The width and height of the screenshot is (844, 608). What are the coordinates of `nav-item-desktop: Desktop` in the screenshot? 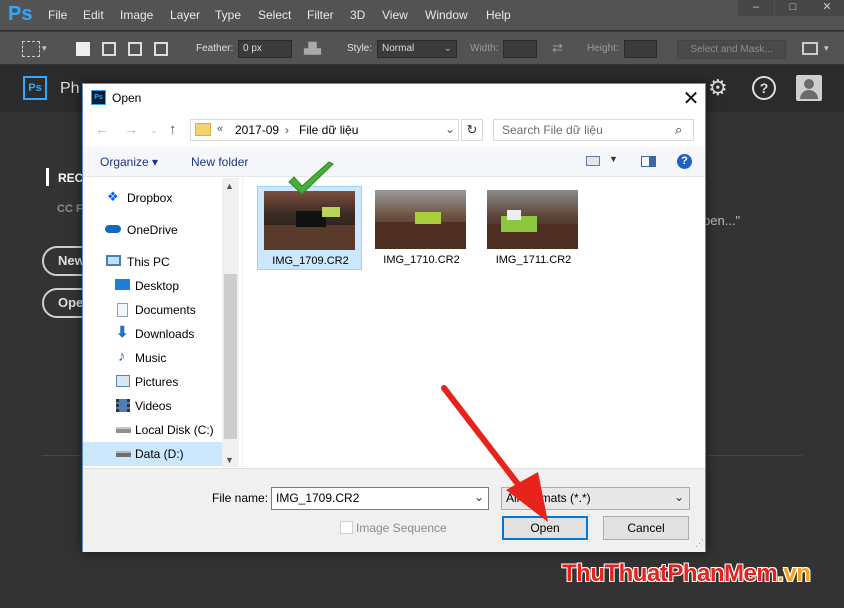 It's located at (152, 286).